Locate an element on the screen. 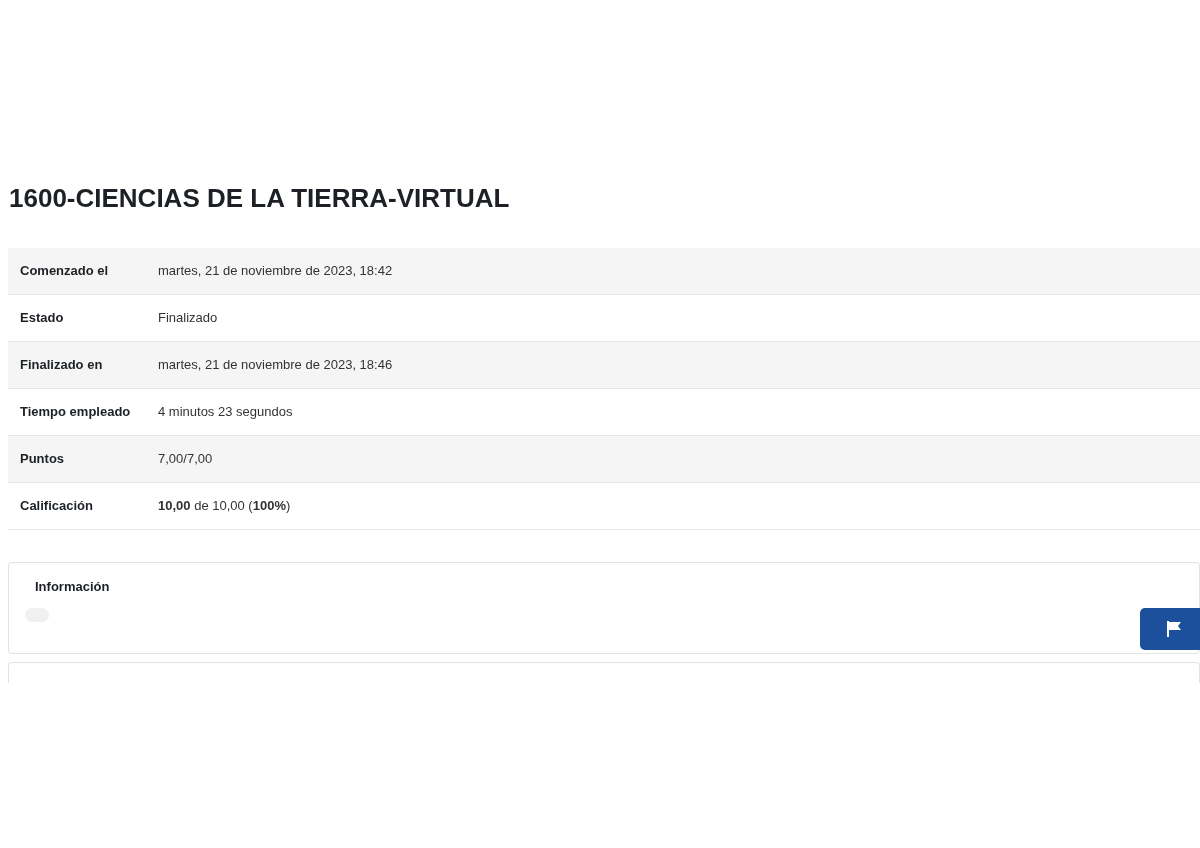 The height and width of the screenshot is (848, 1200). row-label: Comenzado el is located at coordinates (83, 271).